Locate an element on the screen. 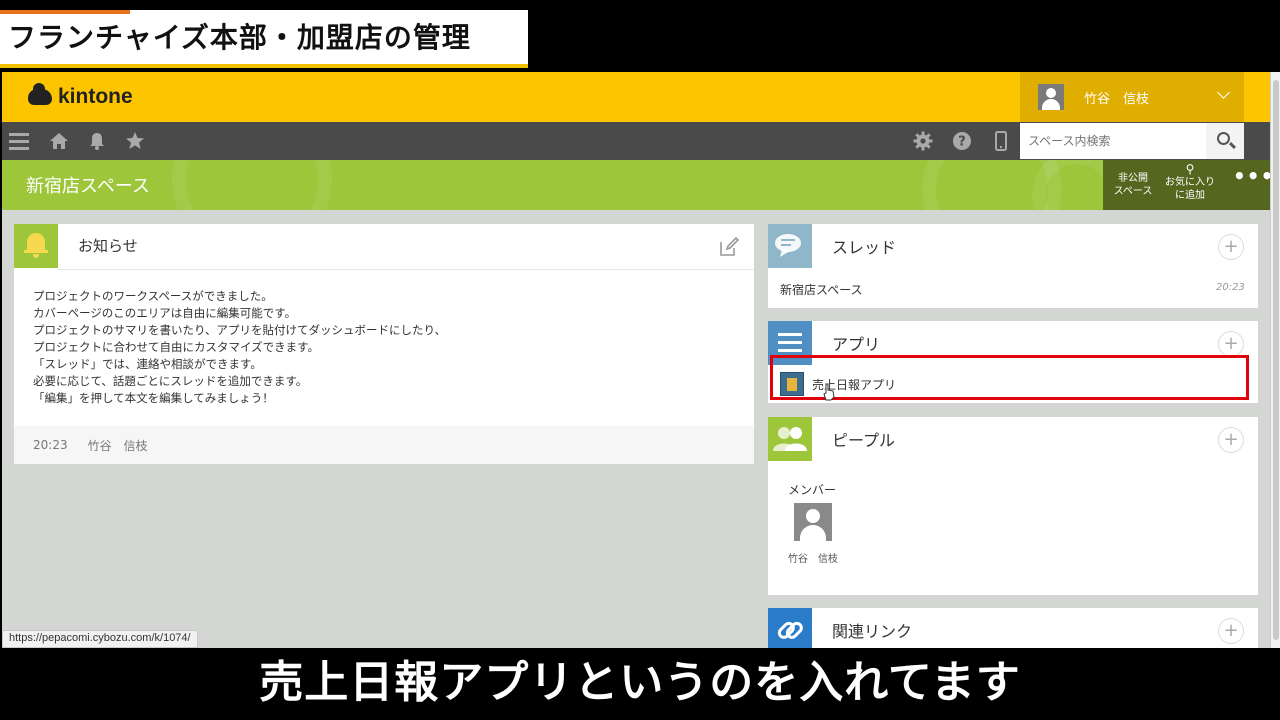 Image resolution: width=1280 pixels, height=720 pixels. more-options-icon: ••• is located at coordinates (1251, 176).